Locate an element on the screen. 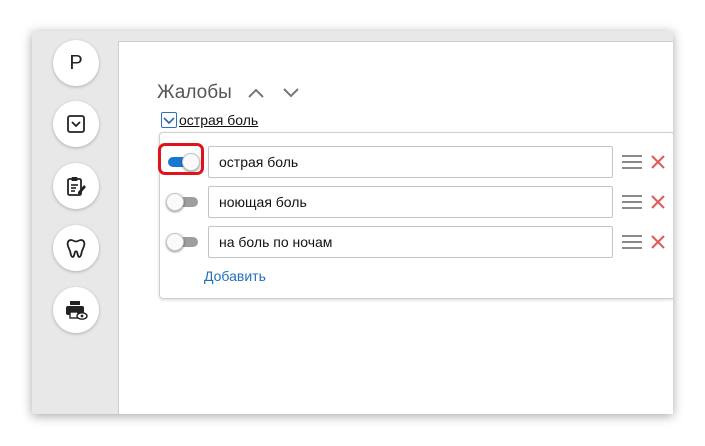 This screenshot has width=705, height=446. selected-summary: острая боль is located at coordinates (219, 120).